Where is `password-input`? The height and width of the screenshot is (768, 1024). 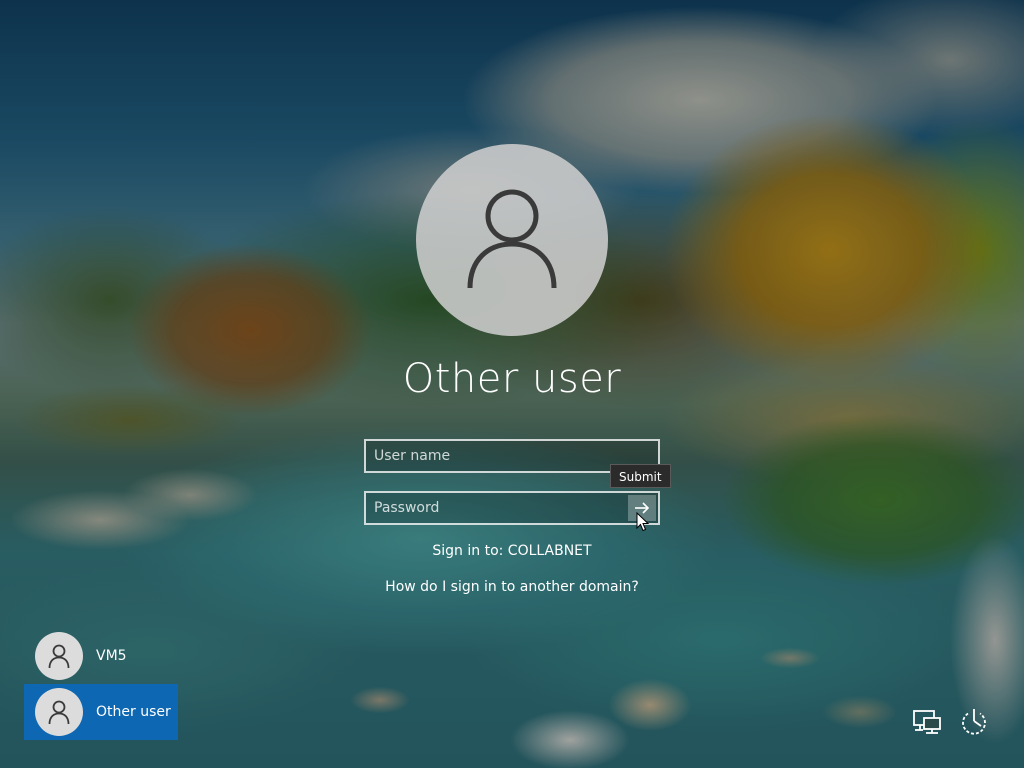
password-input is located at coordinates (512, 508).